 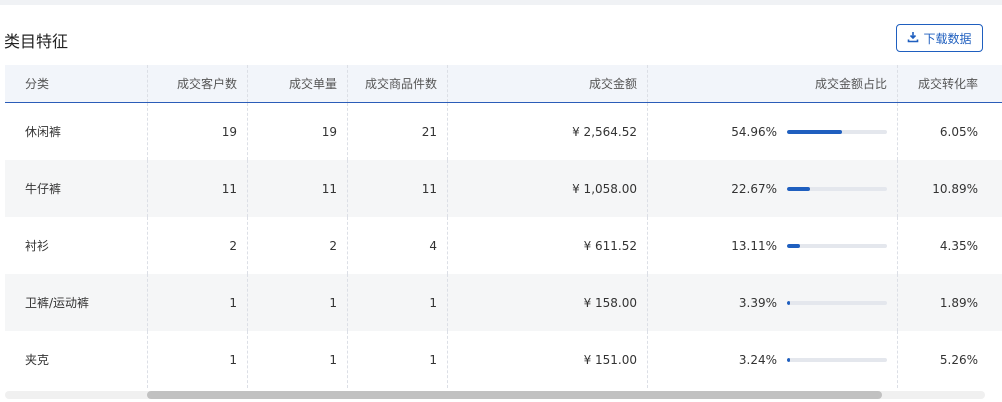 What do you see at coordinates (955, 188) in the screenshot?
I see `cell-conversion: 10.89%` at bounding box center [955, 188].